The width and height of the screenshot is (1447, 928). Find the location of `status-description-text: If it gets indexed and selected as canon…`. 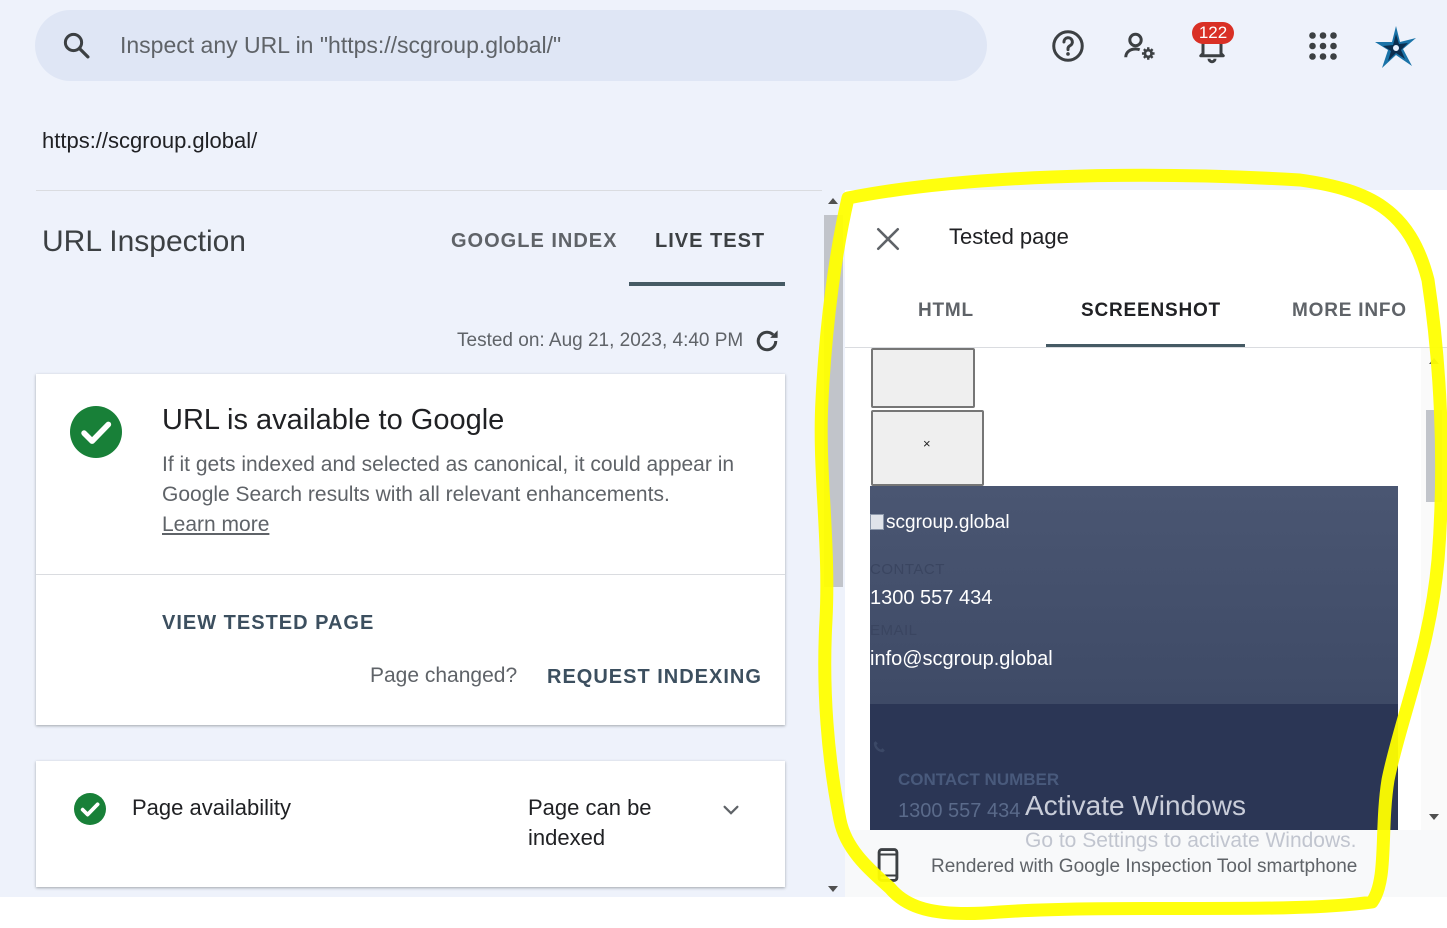

status-description-text: If it gets indexed and selected as canon… is located at coordinates (448, 479).